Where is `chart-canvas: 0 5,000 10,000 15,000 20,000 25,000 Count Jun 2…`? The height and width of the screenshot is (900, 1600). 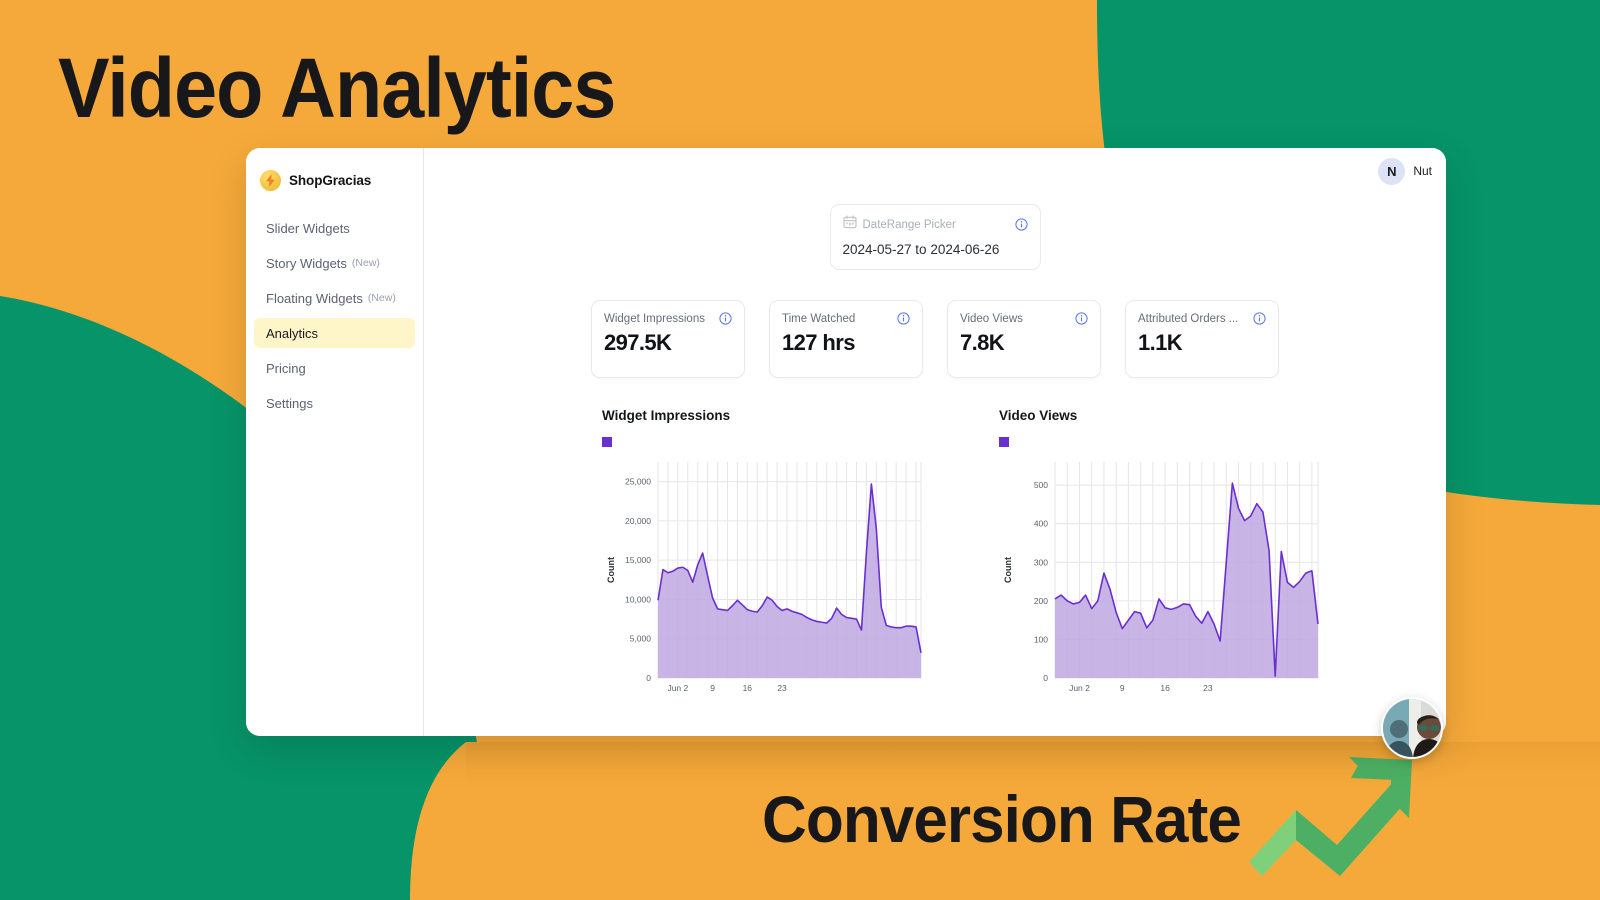 chart-canvas: 0 5,000 10,000 15,000 20,000 25,000 Count Jun 2… is located at coordinates (764, 577).